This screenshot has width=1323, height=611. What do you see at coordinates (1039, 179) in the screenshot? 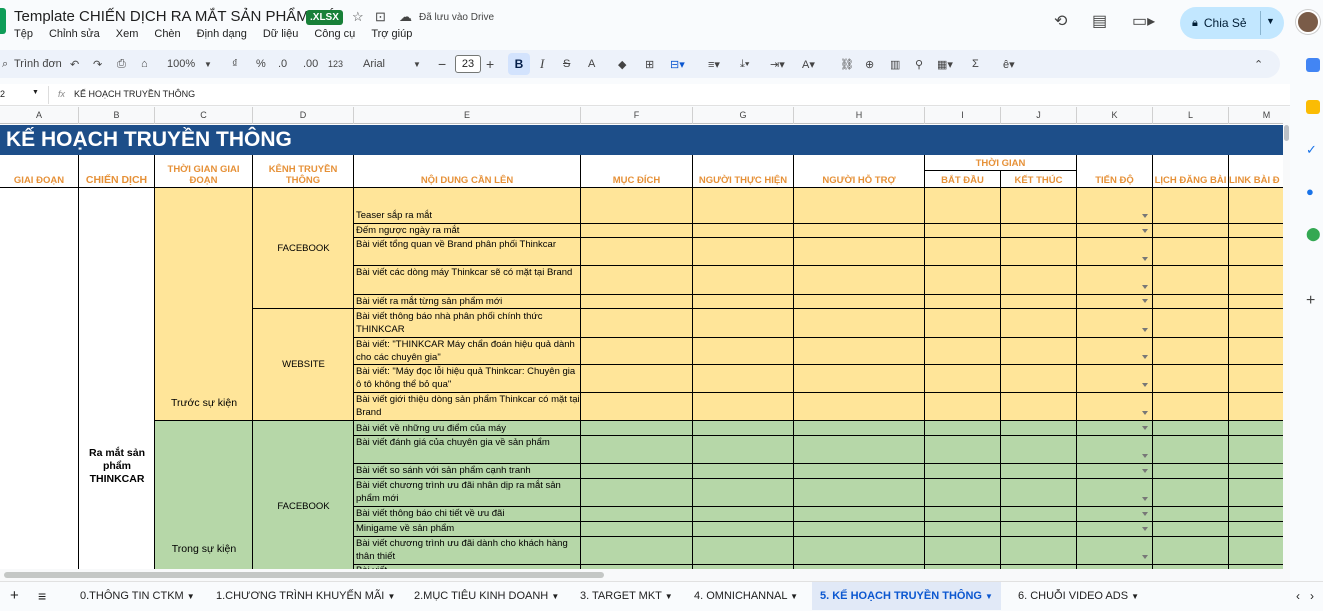
I see `header-ket-thuc: KẾT THÚC` at bounding box center [1039, 179].